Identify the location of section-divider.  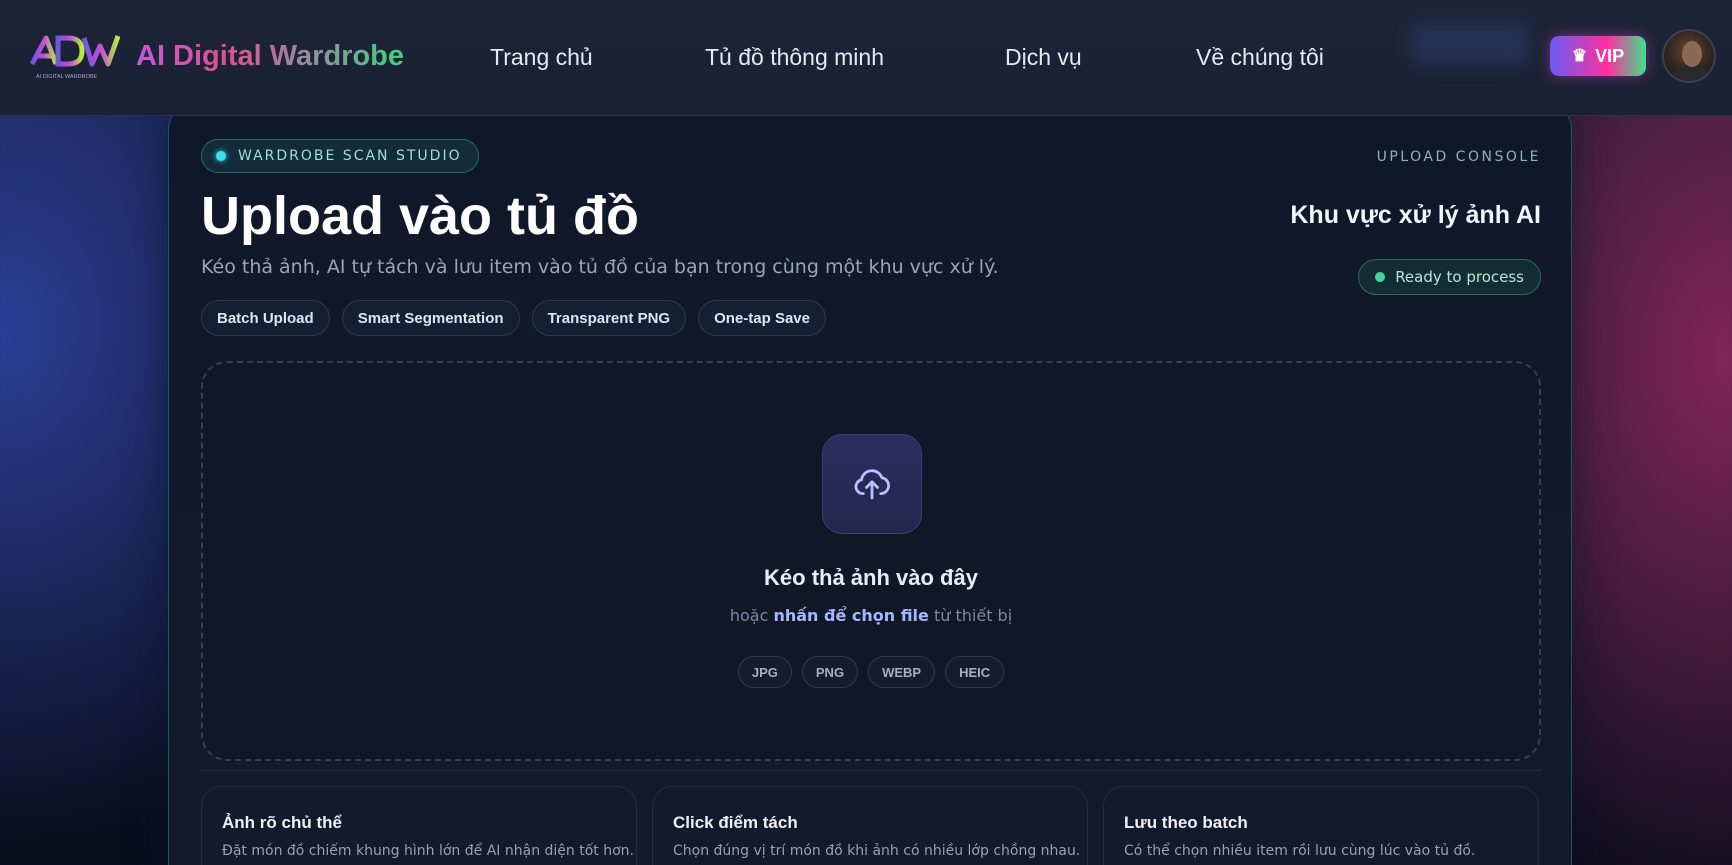
(871, 770).